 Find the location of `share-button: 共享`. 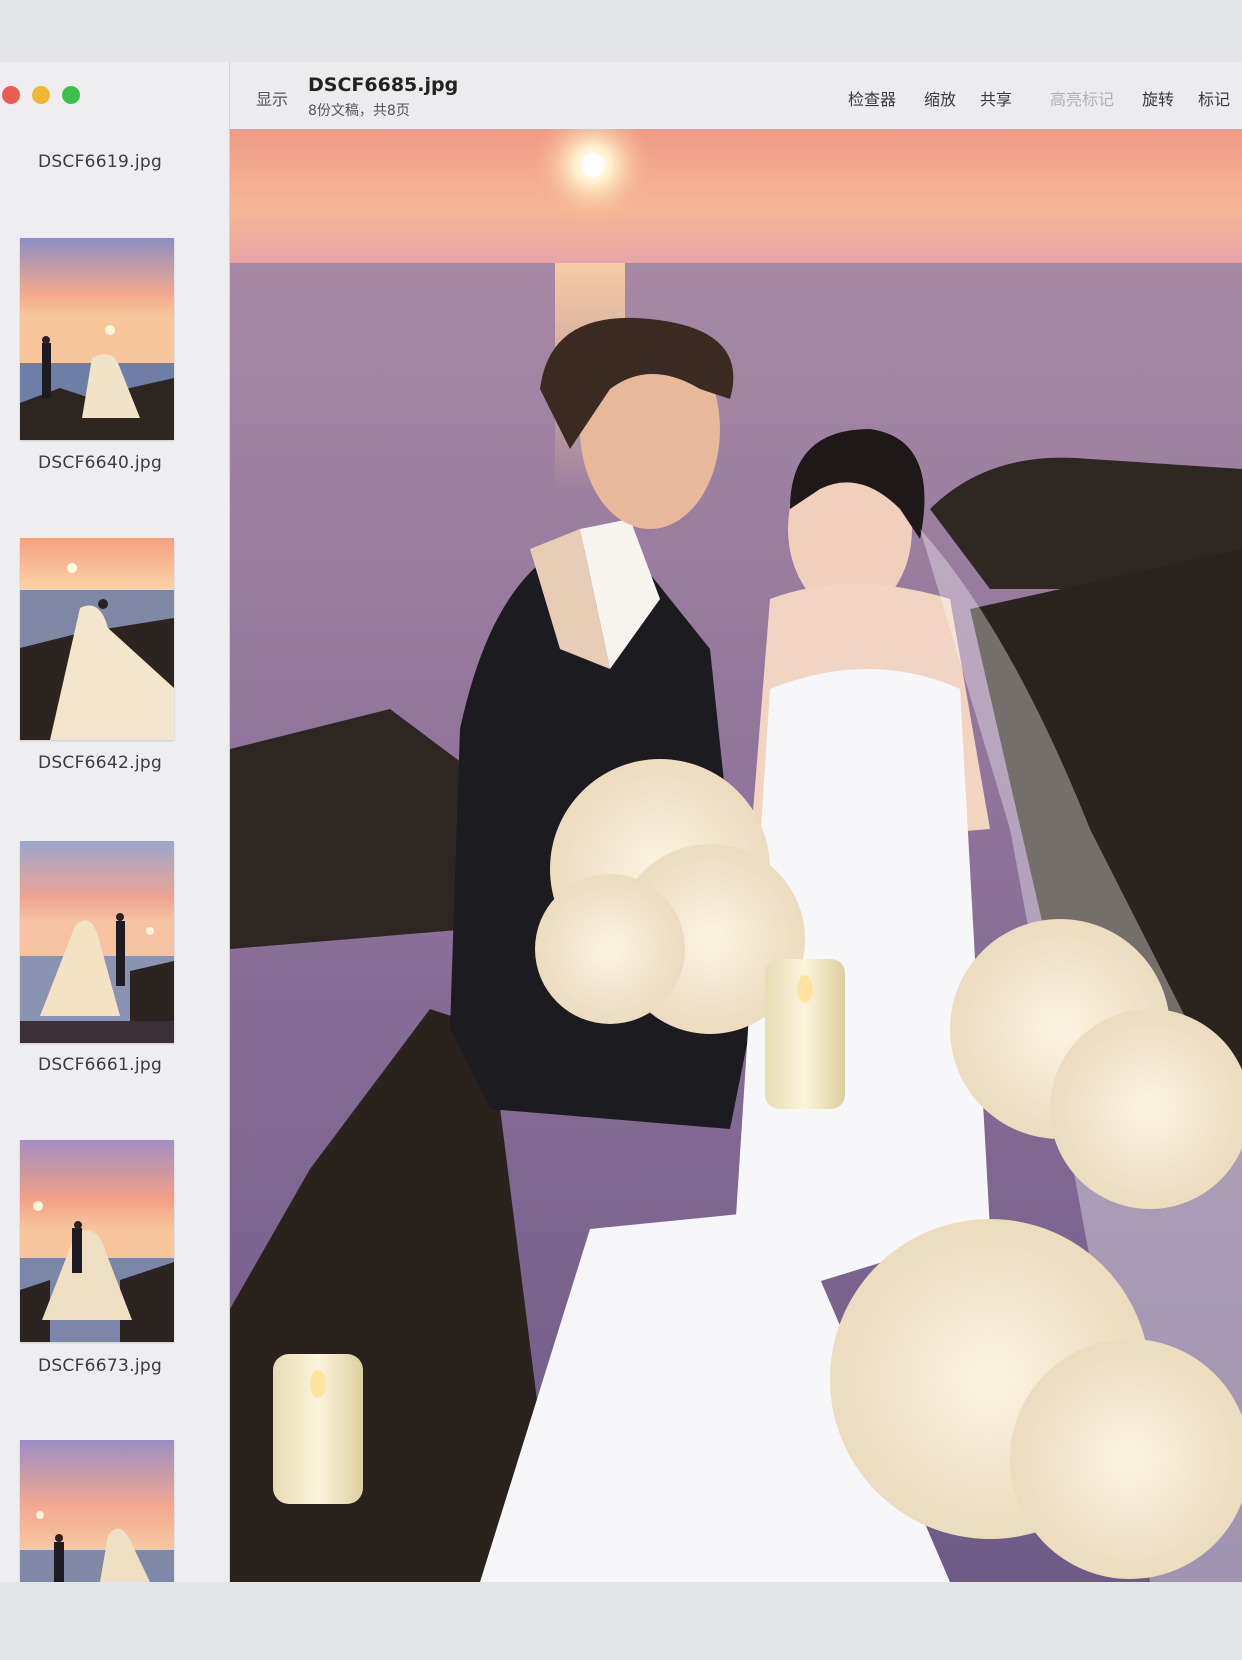

share-button: 共享 is located at coordinates (996, 98).